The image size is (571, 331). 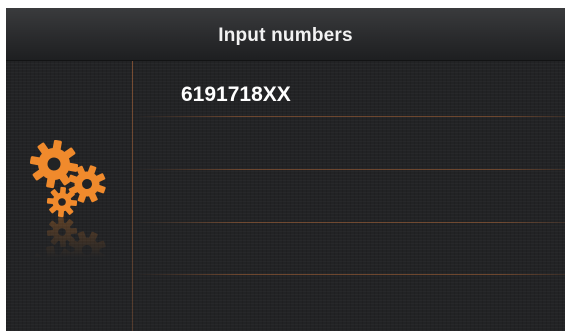 What do you see at coordinates (70, 199) in the screenshot?
I see `gears-icon` at bounding box center [70, 199].